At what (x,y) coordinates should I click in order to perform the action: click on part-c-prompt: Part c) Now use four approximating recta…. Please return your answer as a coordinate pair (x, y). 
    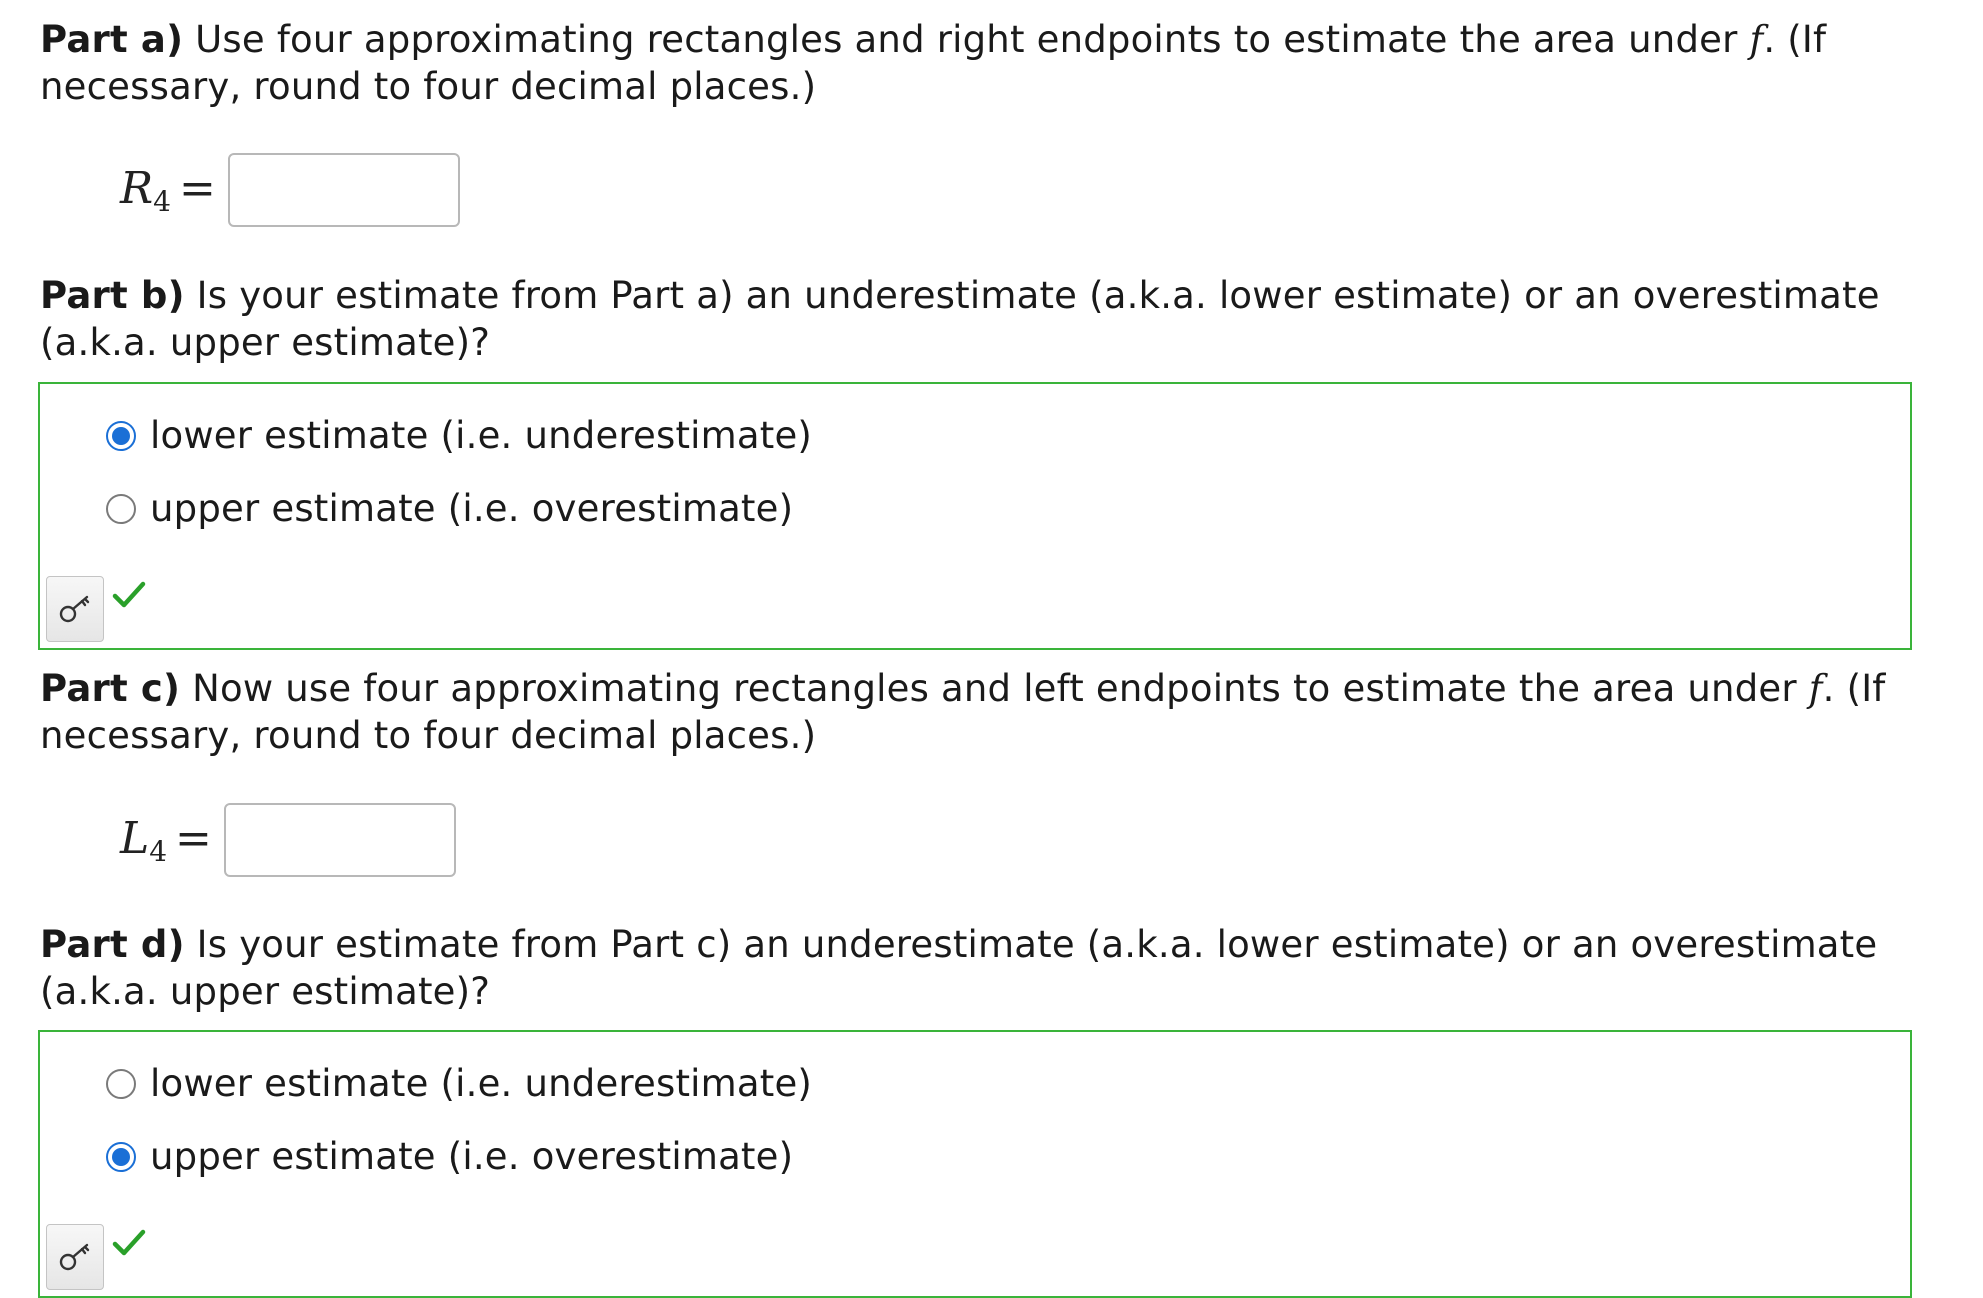
    Looking at the image, I should click on (980, 712).